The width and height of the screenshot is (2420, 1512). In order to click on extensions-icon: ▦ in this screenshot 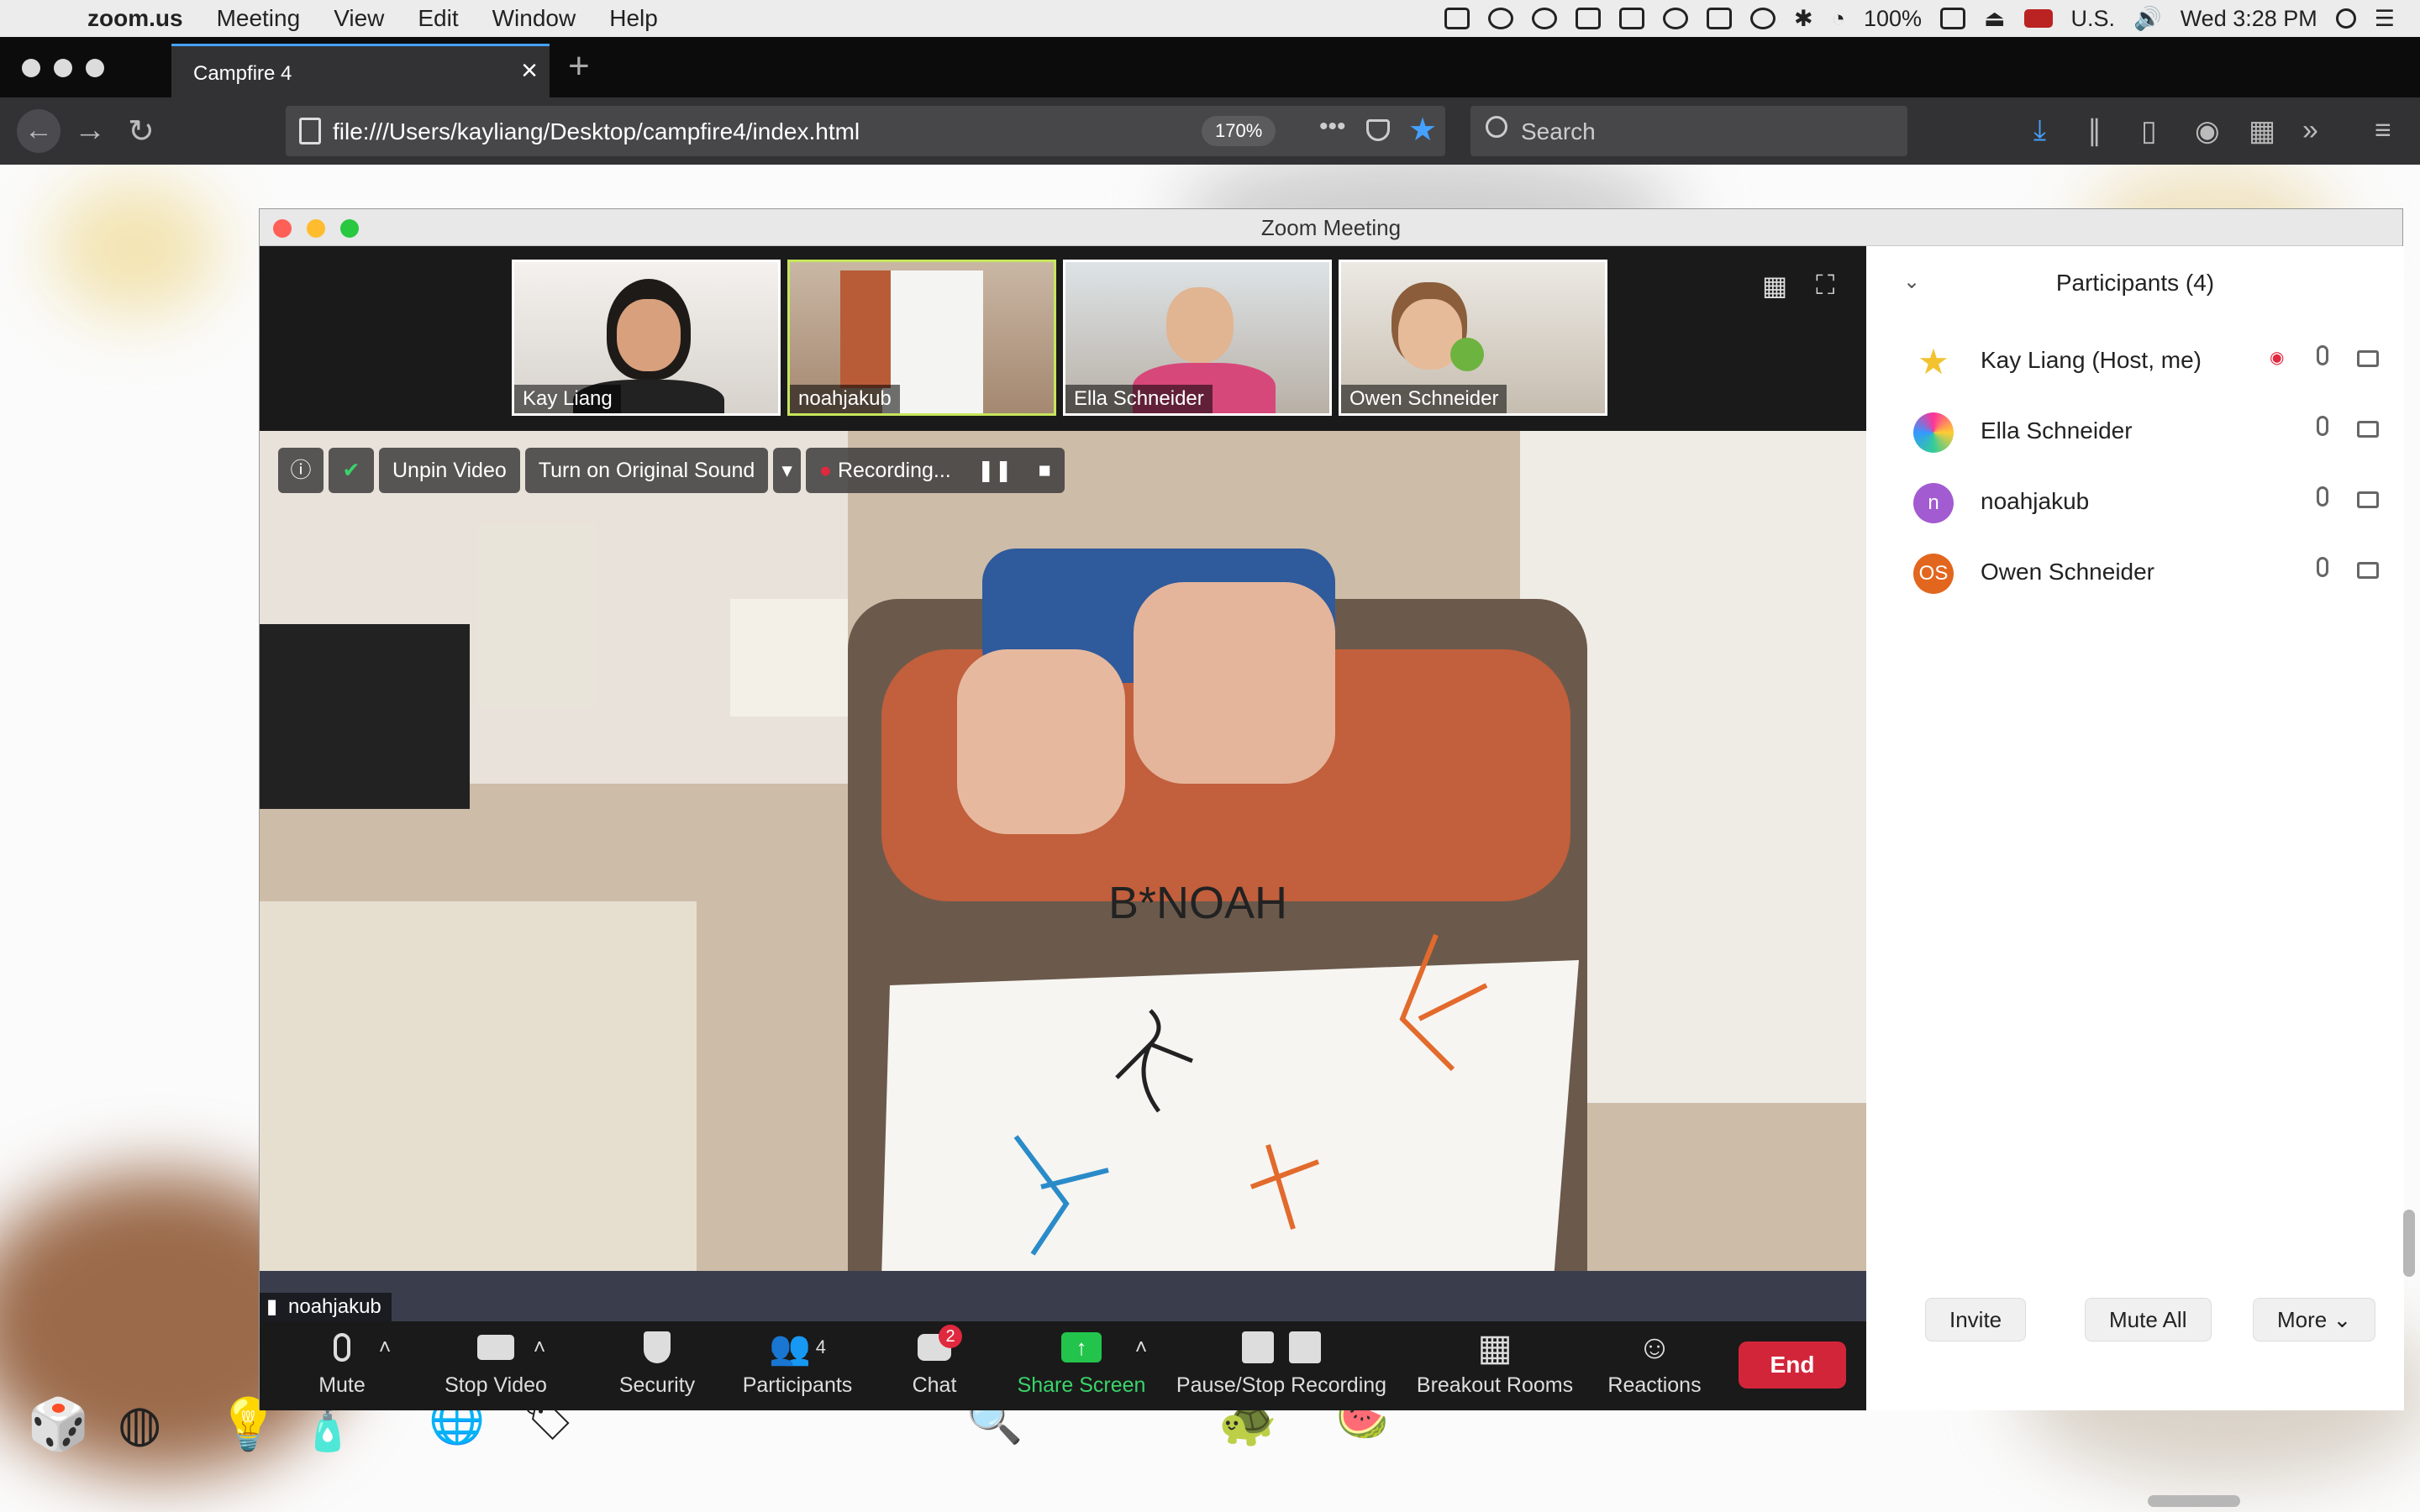, I will do `click(2262, 131)`.